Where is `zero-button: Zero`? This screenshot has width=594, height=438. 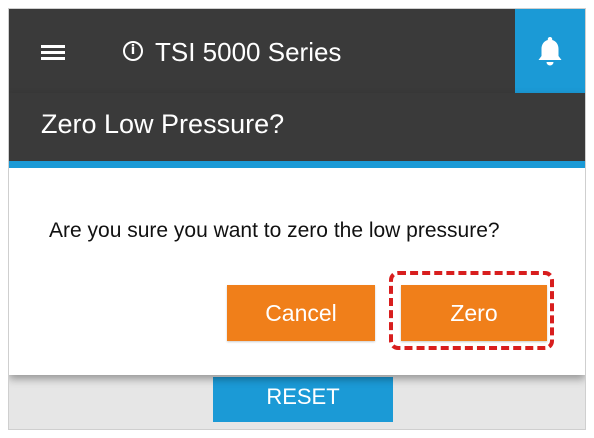
zero-button: Zero is located at coordinates (474, 313).